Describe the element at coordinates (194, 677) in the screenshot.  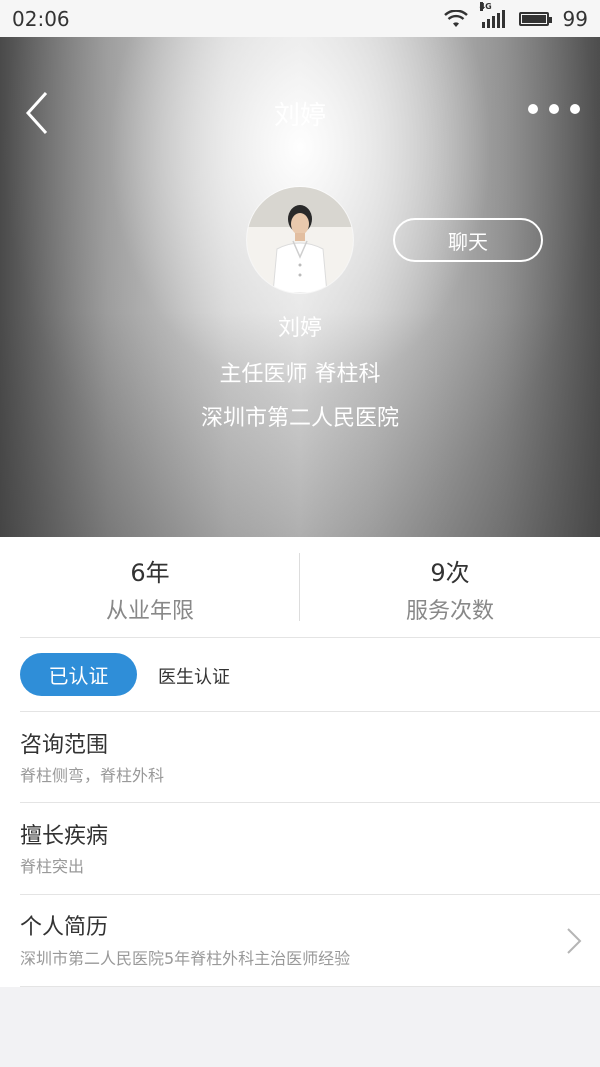
I see `certification-label: 医生认证` at that location.